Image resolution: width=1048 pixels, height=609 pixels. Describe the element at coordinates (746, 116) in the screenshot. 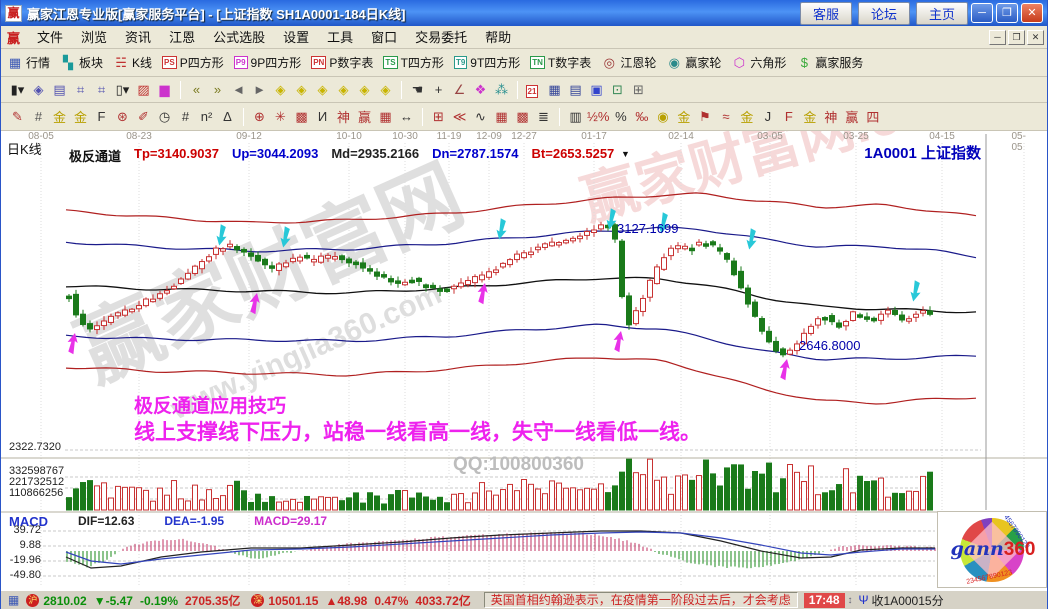

I see `gold-slash-tool: 金` at that location.